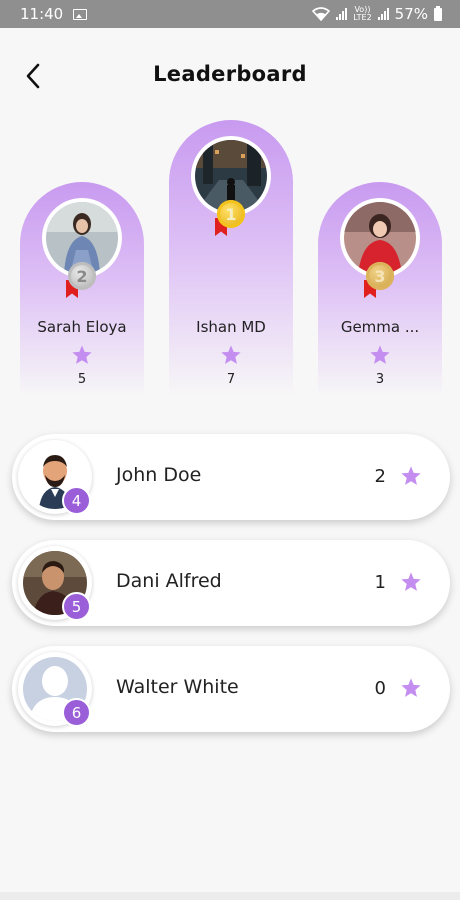  What do you see at coordinates (380, 379) in the screenshot?
I see `podium-score: 3` at bounding box center [380, 379].